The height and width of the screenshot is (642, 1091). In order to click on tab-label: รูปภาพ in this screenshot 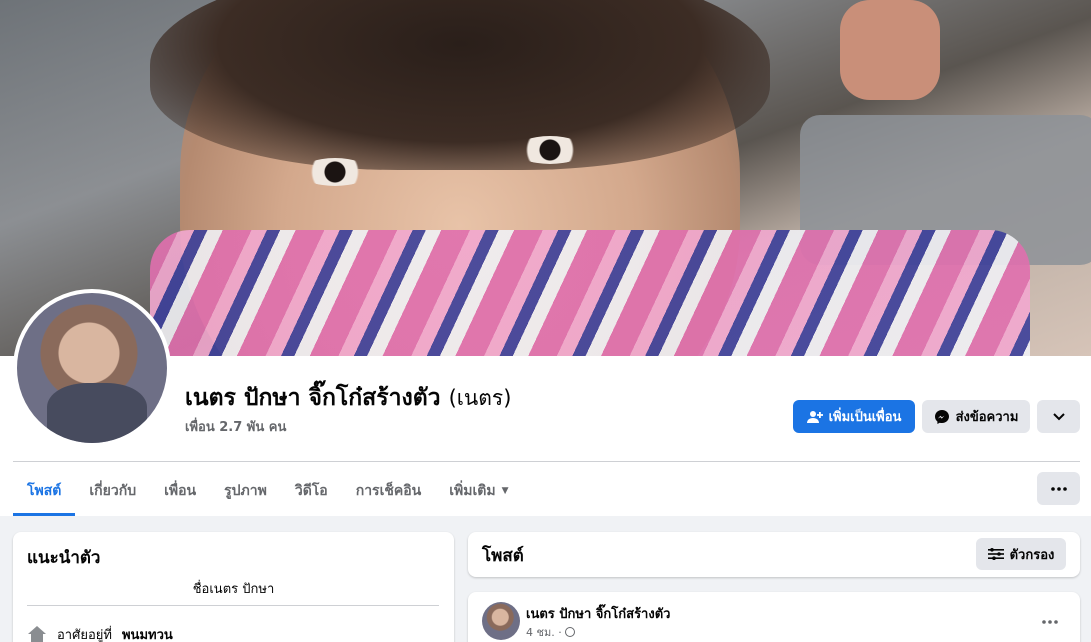, I will do `click(245, 491)`.